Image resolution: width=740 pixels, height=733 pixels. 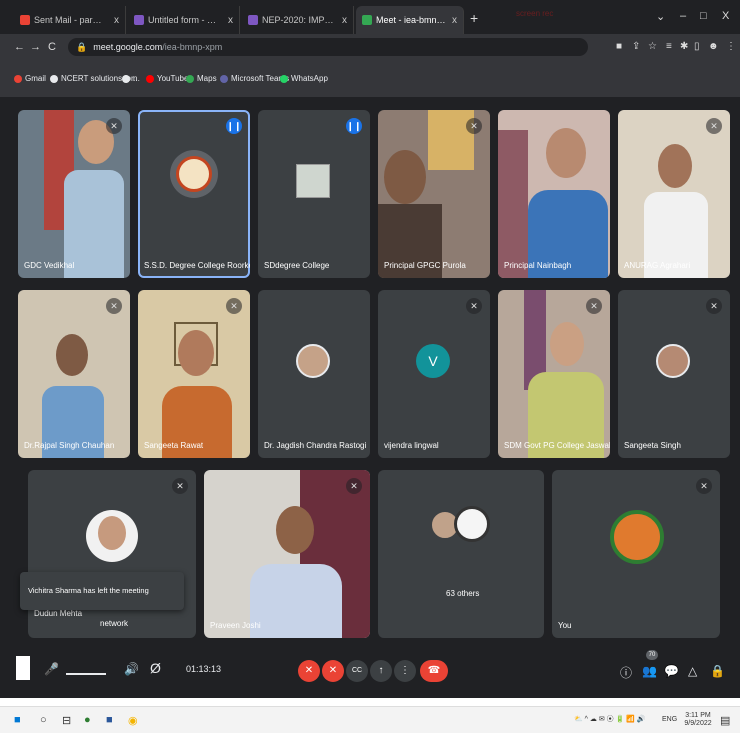 What do you see at coordinates (610, 720) in the screenshot?
I see `tray-icons: ⛅ ^ ☁ ✉ ⦿ 🔋 📶 🔊` at bounding box center [610, 720].